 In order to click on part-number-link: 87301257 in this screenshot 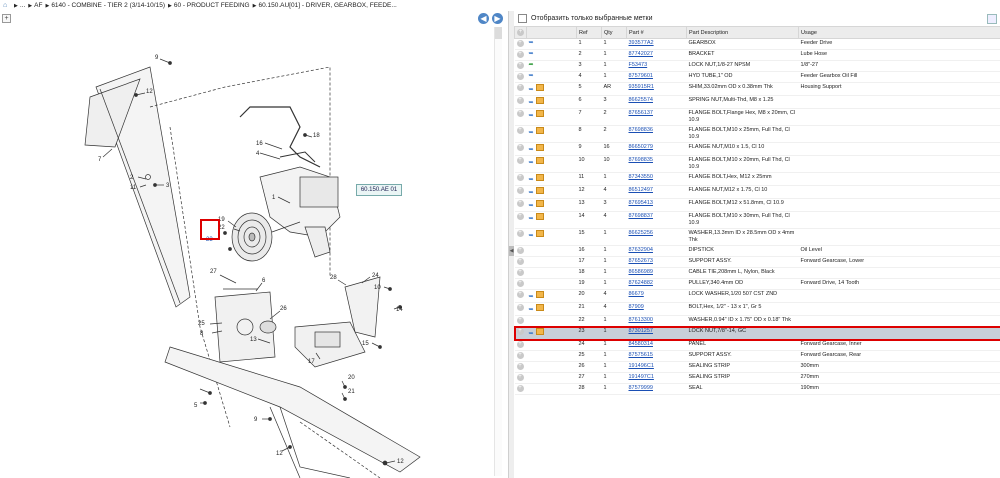, I will do `click(641, 331)`.